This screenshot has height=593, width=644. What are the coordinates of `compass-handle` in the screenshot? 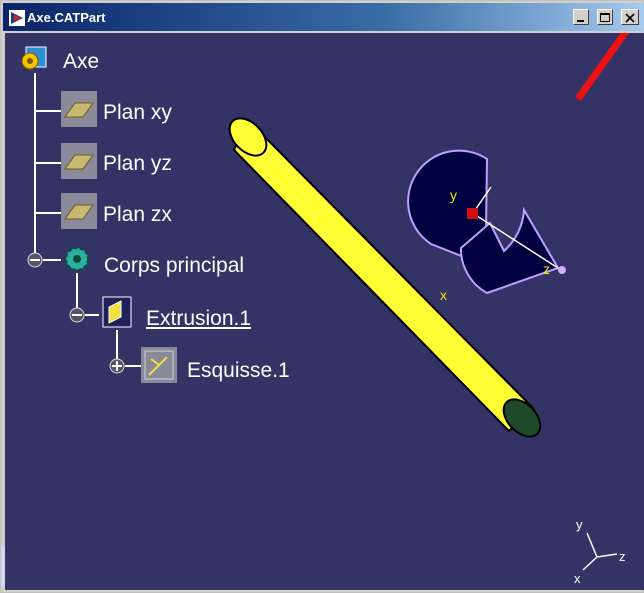 It's located at (562, 270).